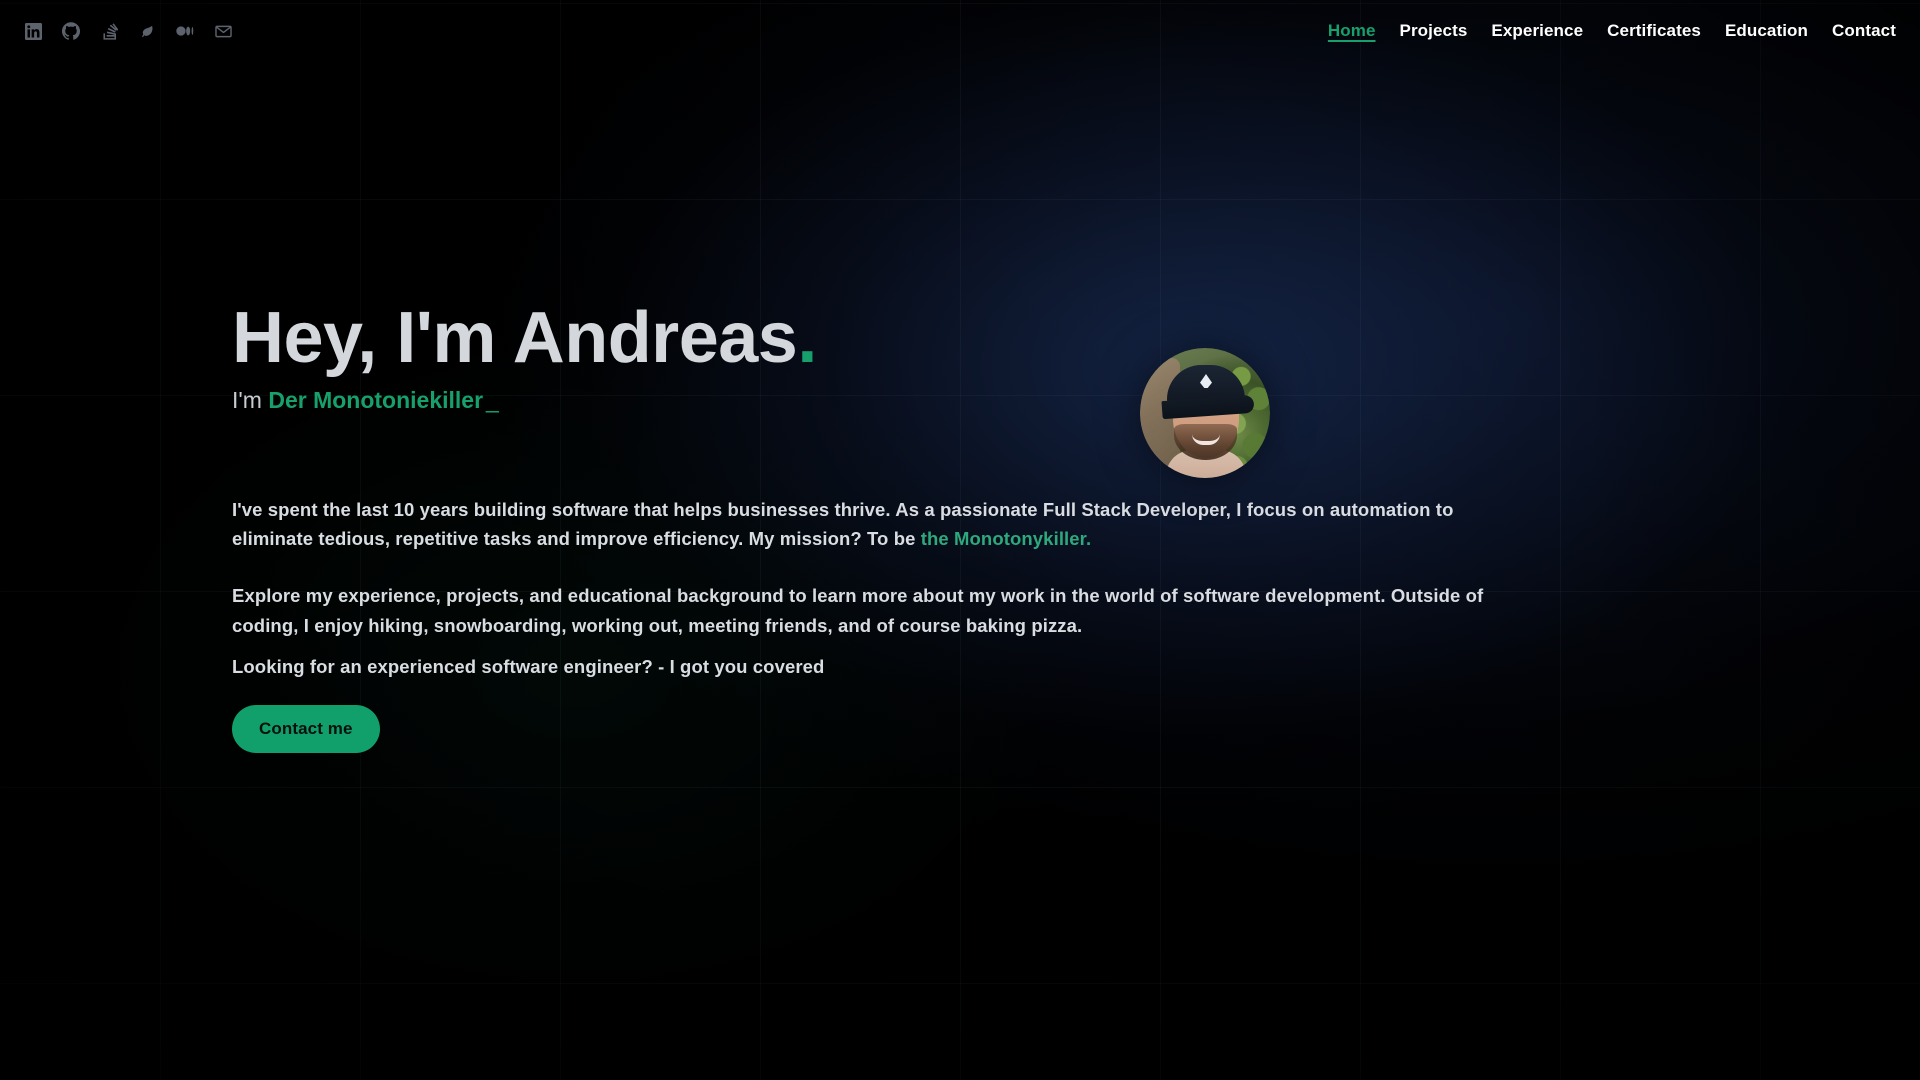  Describe the element at coordinates (892, 400) in the screenshot. I see `hero-subtitle: I'm Der Monotoniekiller _` at that location.